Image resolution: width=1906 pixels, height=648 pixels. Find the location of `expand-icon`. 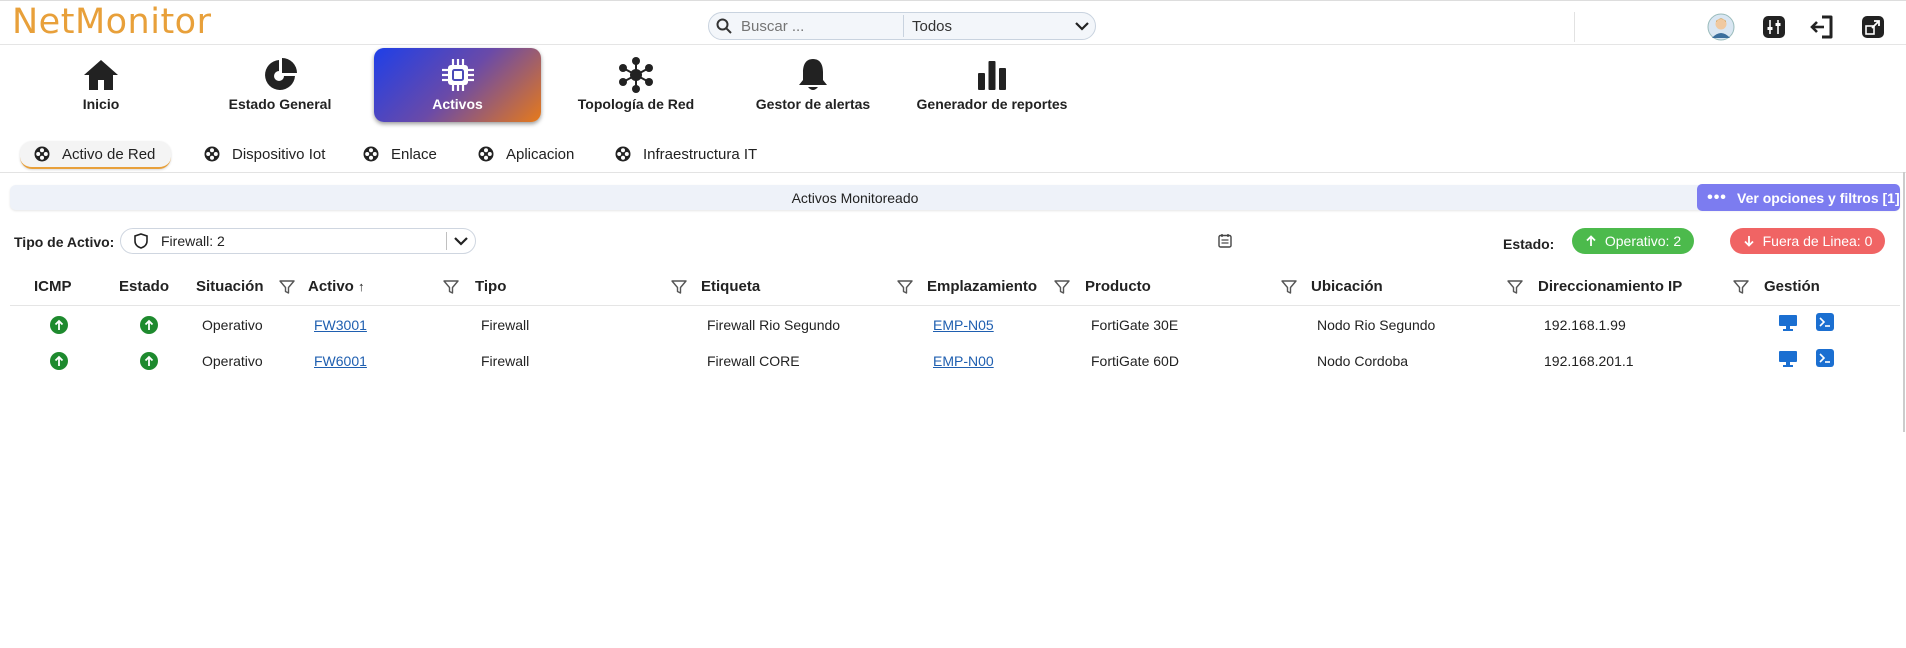

expand-icon is located at coordinates (1873, 27).